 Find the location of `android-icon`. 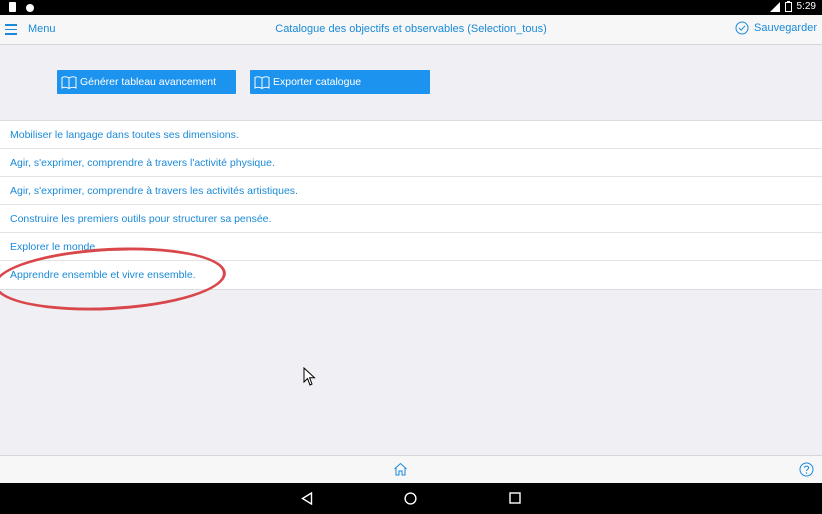

android-icon is located at coordinates (30, 8).